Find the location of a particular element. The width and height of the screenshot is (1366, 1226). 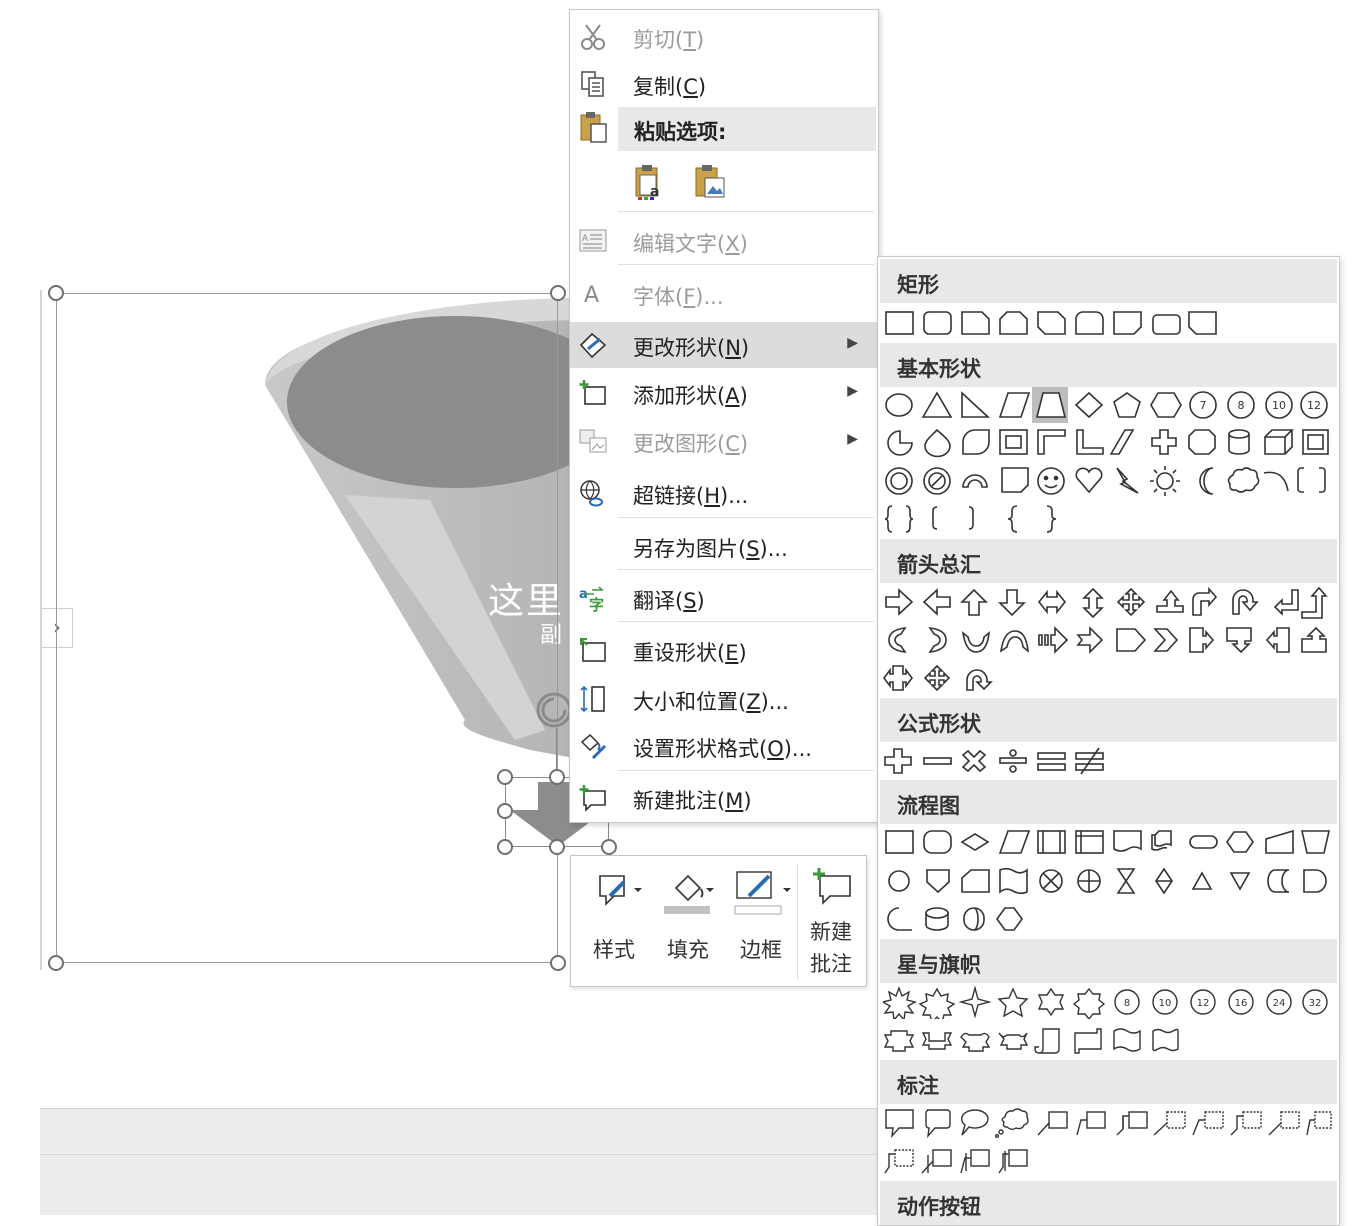

resize-handle-top-left is located at coordinates (56, 293).